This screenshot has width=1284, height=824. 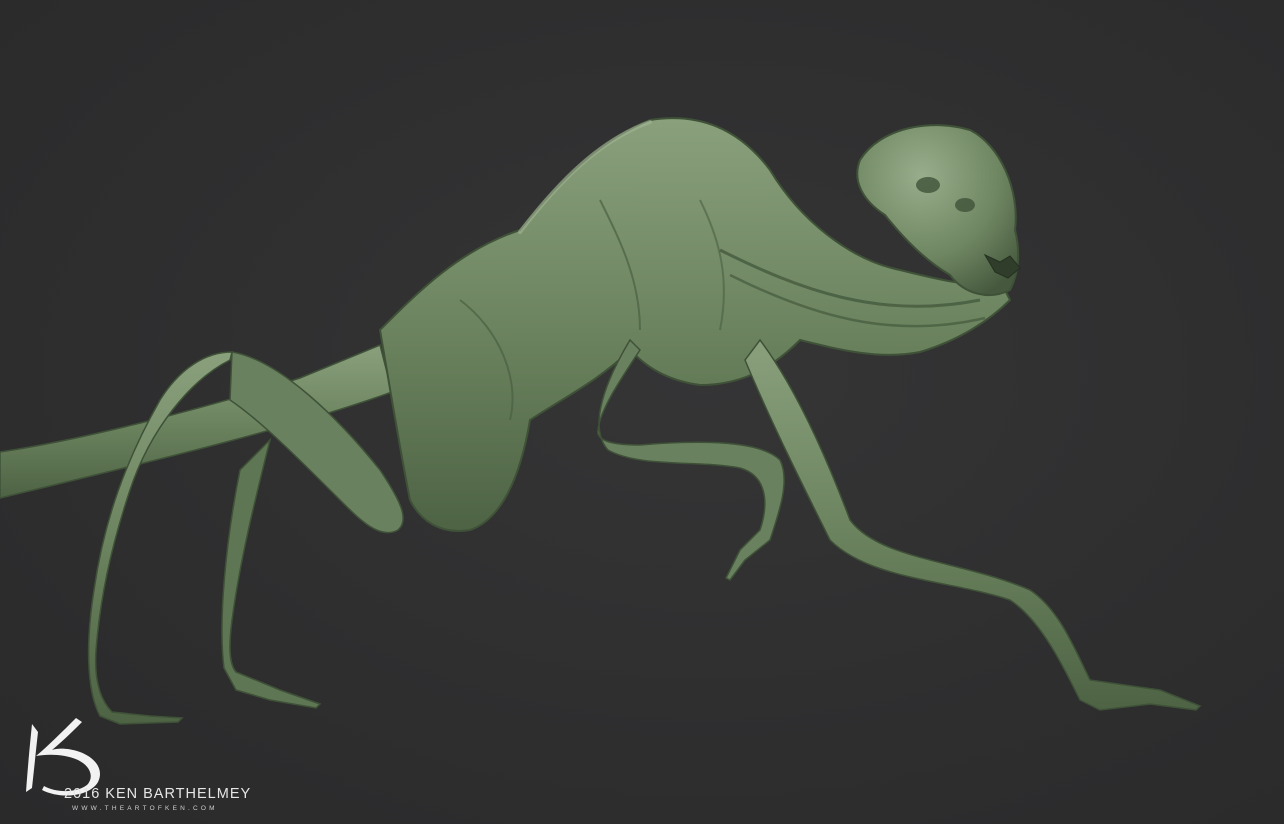 I want to click on creature-far-hind-leg, so click(x=271, y=573).